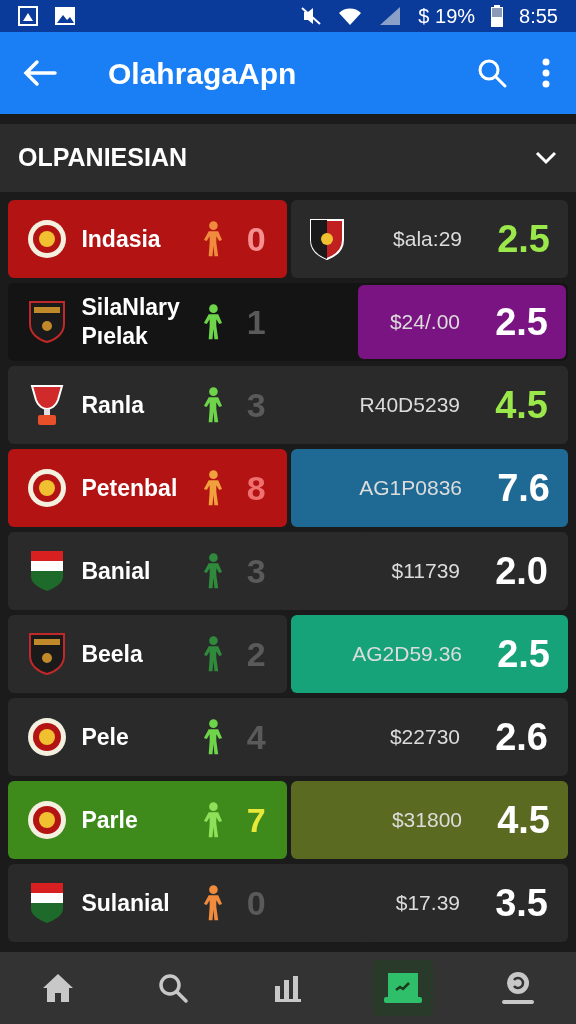 The width and height of the screenshot is (576, 1024). I want to click on team-card: Petenbal 8, so click(147, 488).